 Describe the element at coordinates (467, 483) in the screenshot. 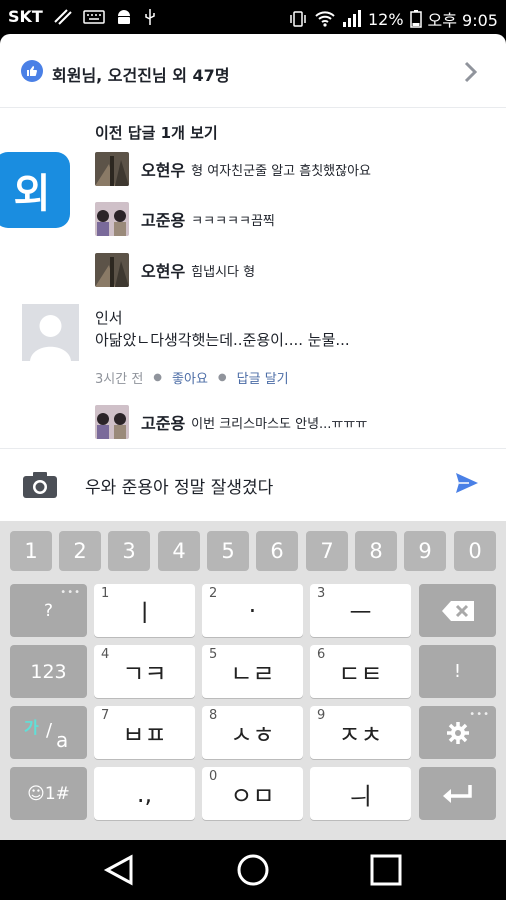

I see `send-icon` at that location.